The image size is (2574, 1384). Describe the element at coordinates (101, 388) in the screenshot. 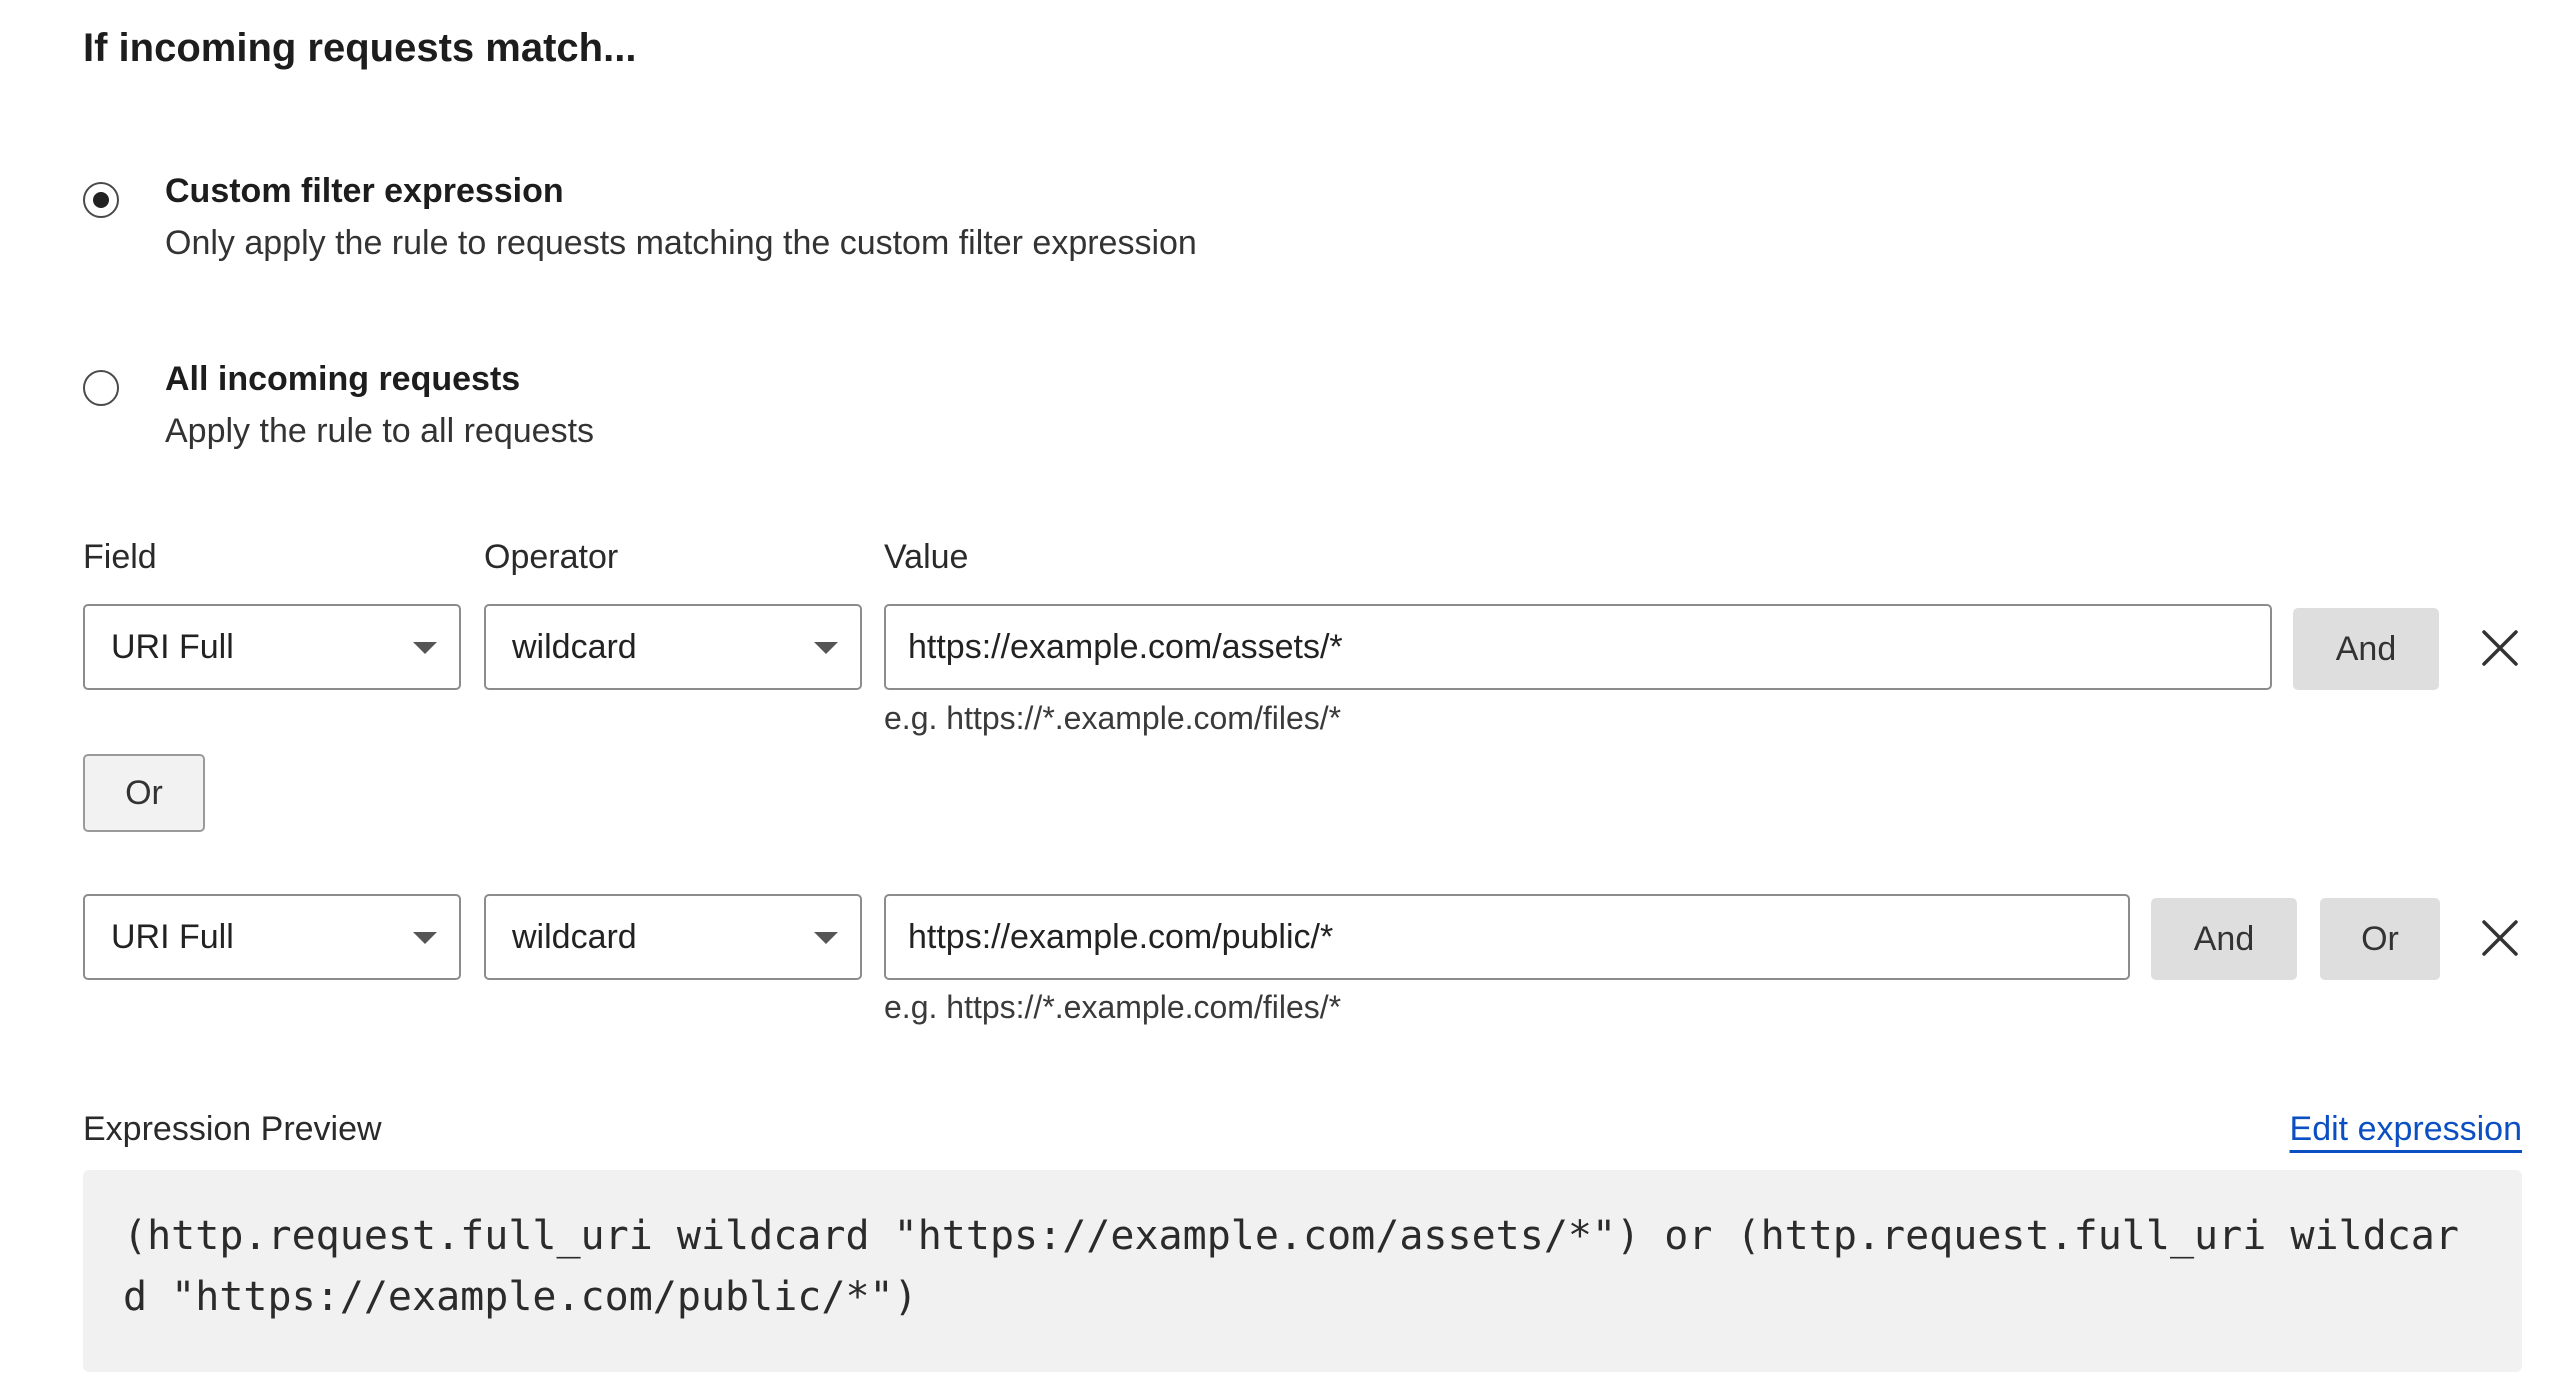

I see `radio-unselected-icon` at that location.